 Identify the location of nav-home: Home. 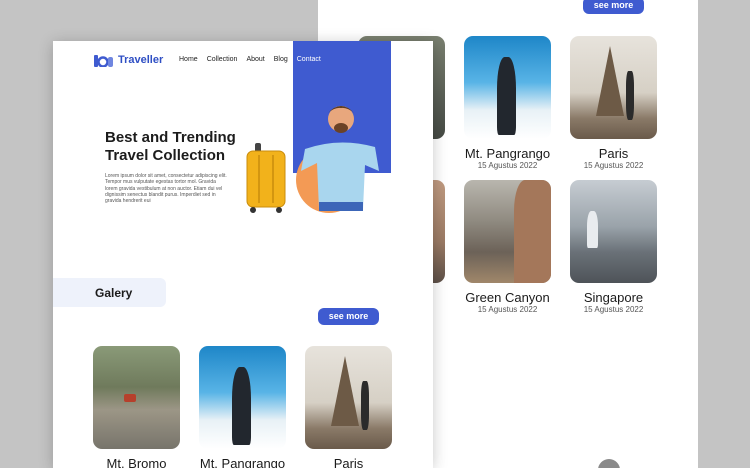
(188, 59).